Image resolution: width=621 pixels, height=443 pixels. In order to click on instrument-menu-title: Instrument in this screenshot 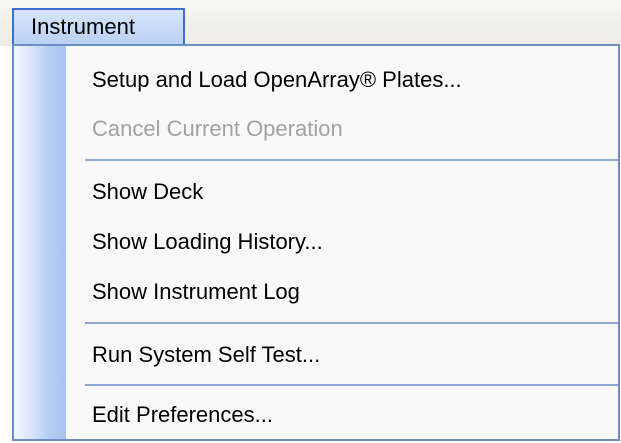, I will do `click(98, 26)`.